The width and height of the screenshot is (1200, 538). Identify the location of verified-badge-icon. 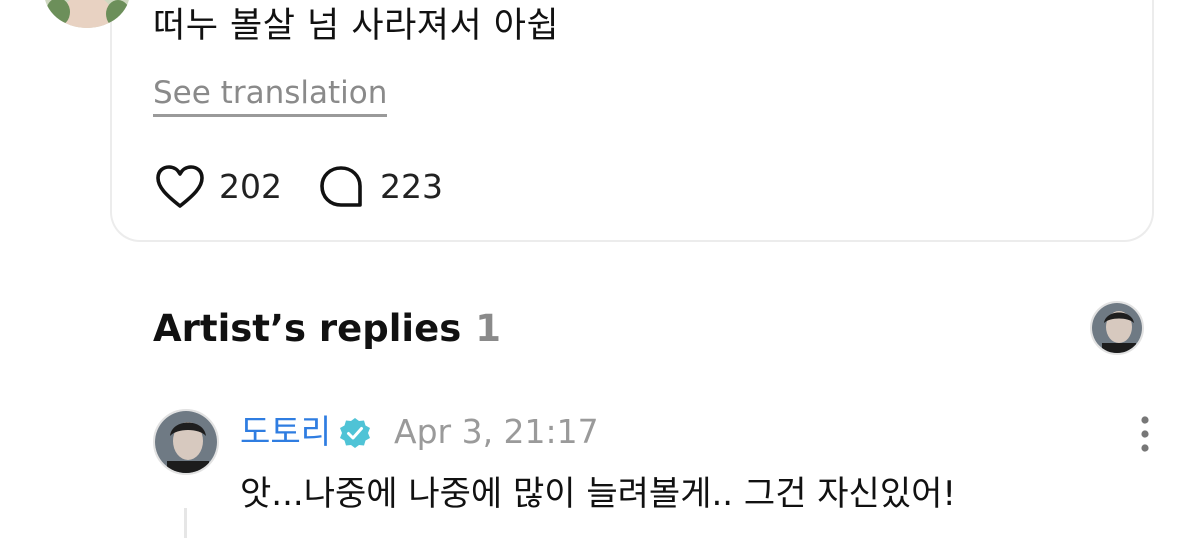
(355, 433).